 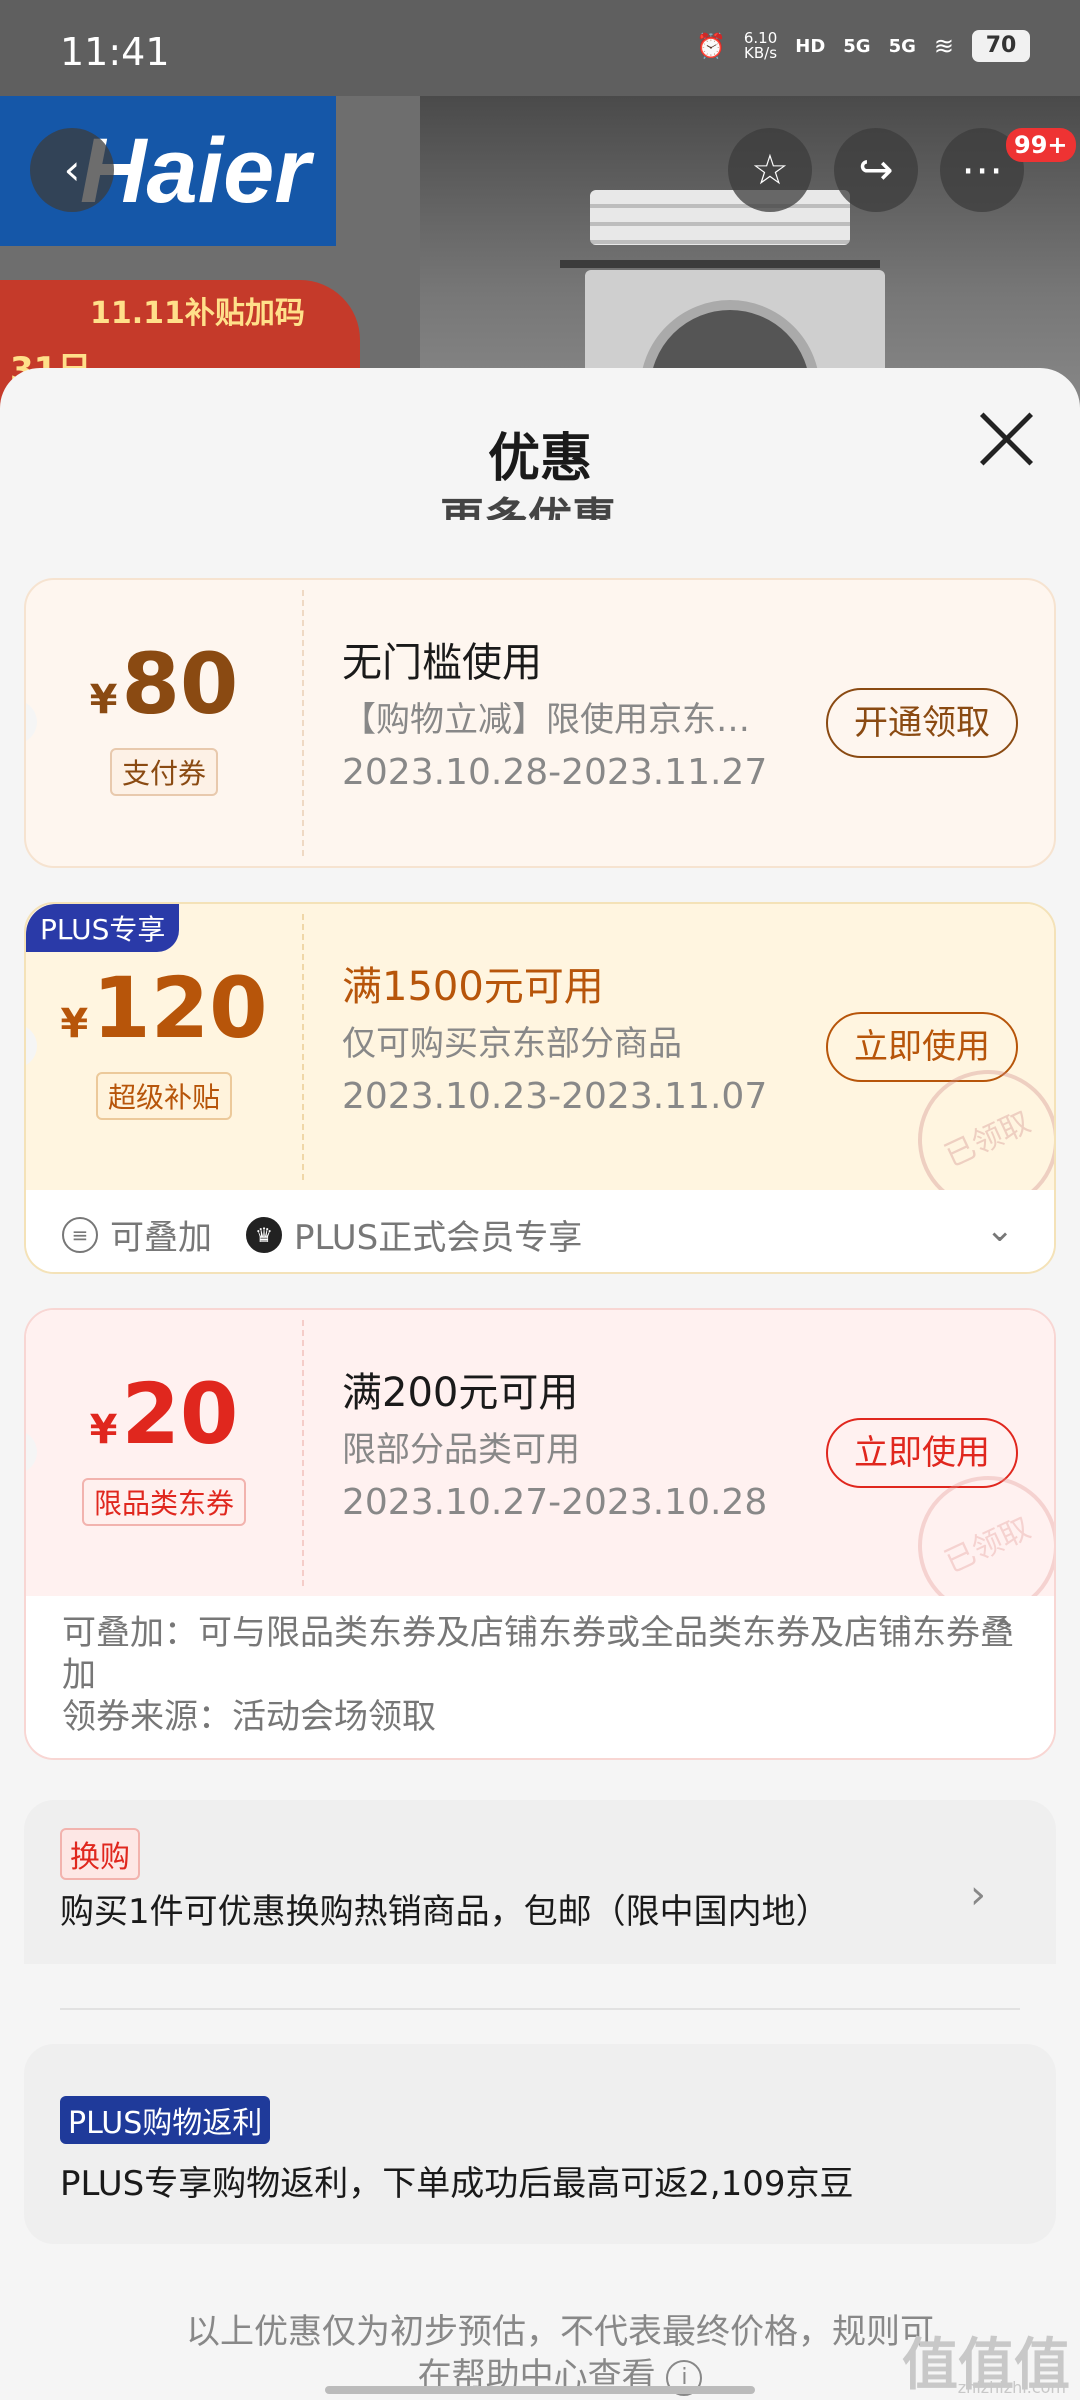 I want to click on star-icon: ☆, so click(x=770, y=169).